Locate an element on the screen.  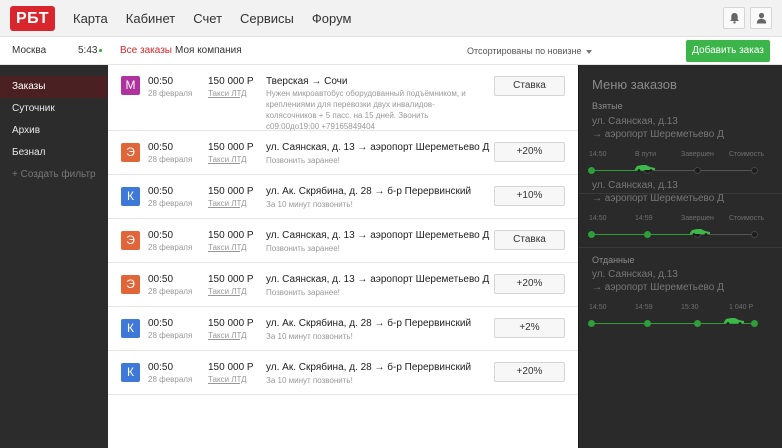
order-route: Тверская → Сочи is located at coordinates (307, 81).